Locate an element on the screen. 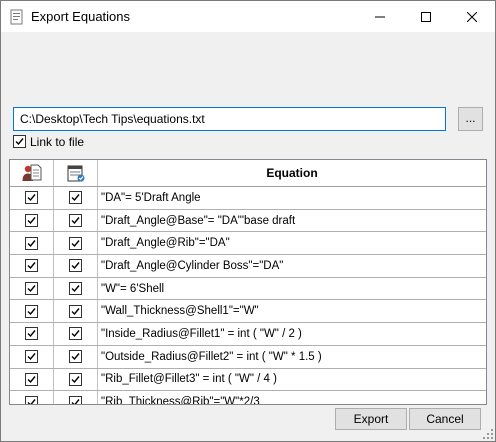 The width and height of the screenshot is (496, 442). link-to-file-checkbox is located at coordinates (19, 141).